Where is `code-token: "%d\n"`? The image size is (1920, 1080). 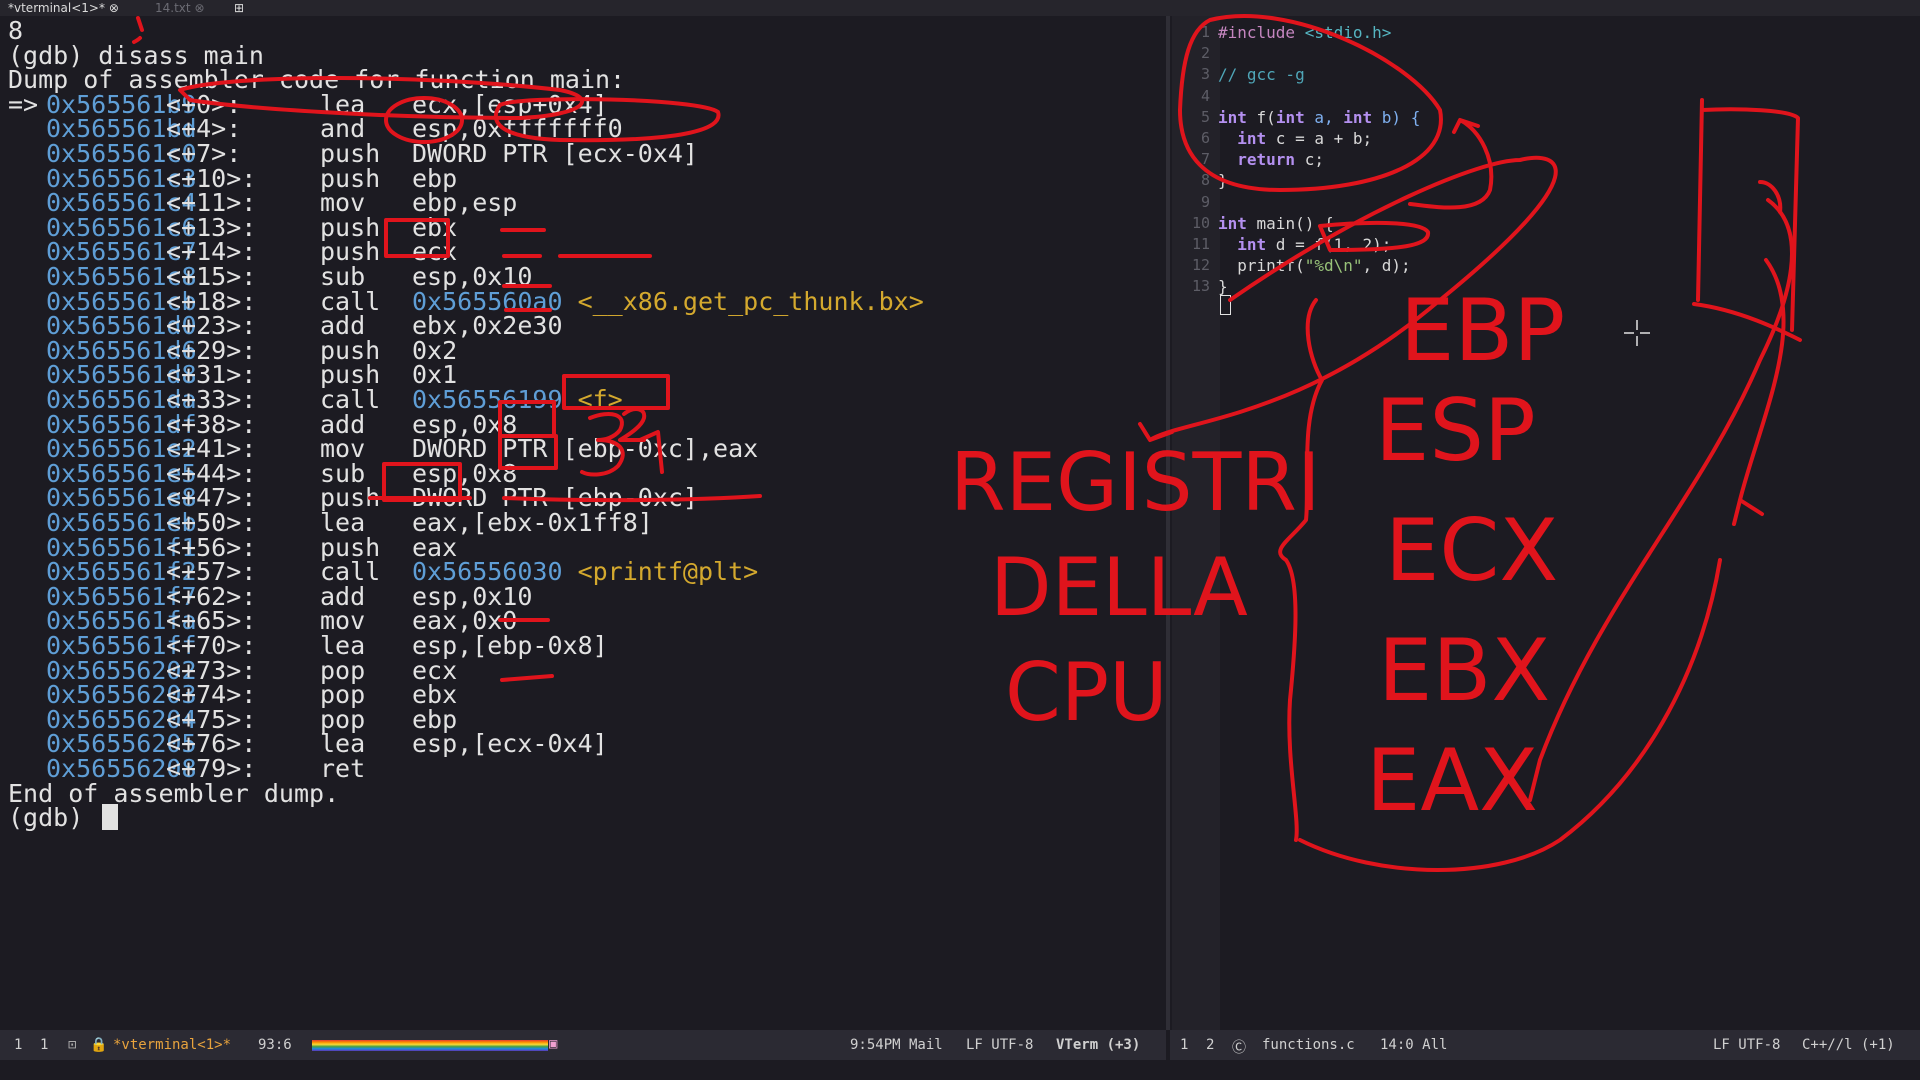 code-token: "%d\n" is located at coordinates (1333, 266).